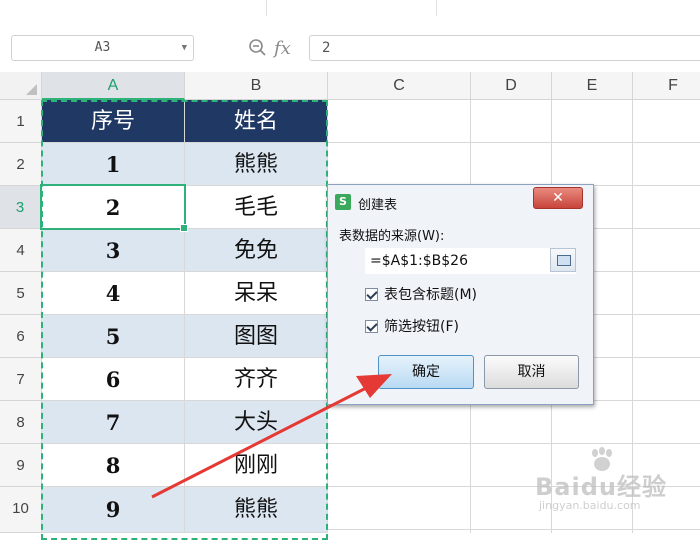 The width and height of the screenshot is (700, 540). I want to click on table-cell: 刚刚, so click(256, 465).